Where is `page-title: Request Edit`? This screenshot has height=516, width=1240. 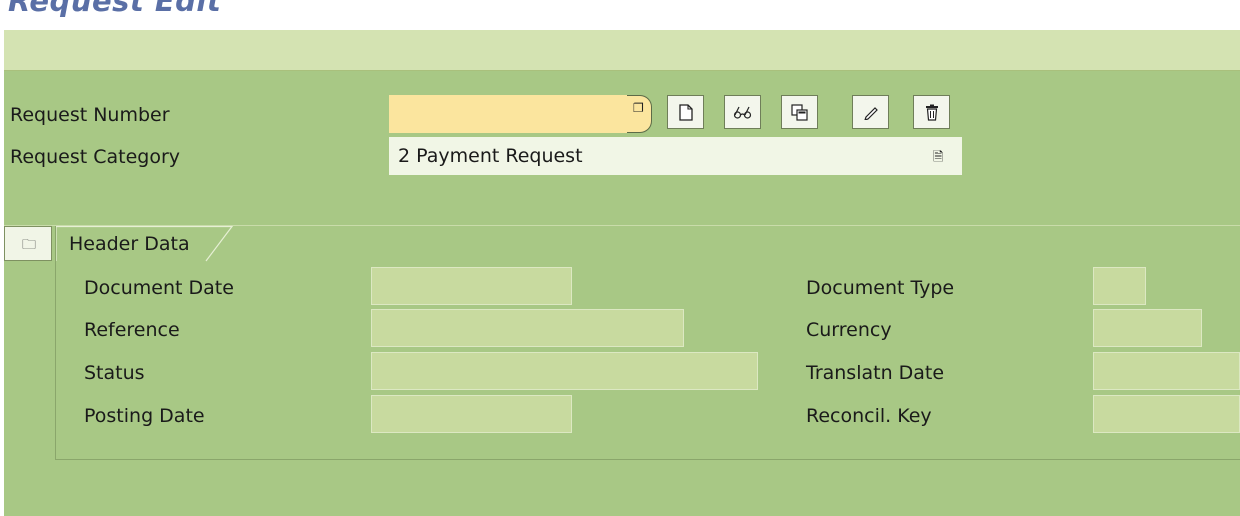
page-title: Request Edit is located at coordinates (115, 9).